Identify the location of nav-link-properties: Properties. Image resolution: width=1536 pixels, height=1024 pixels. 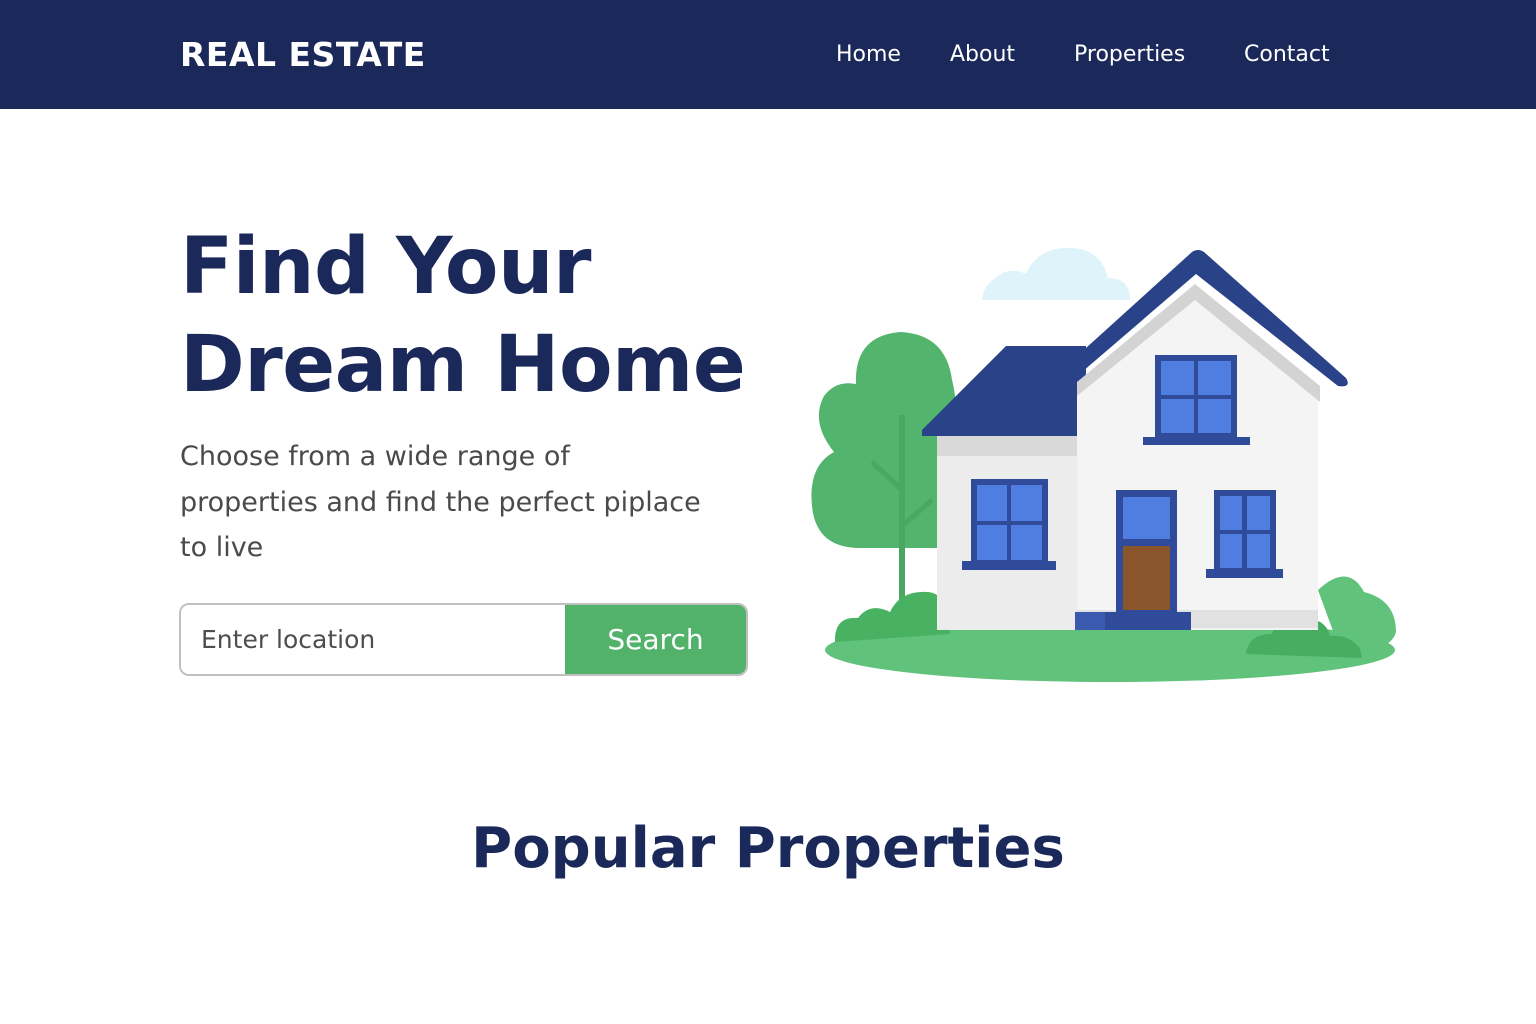
(1129, 55).